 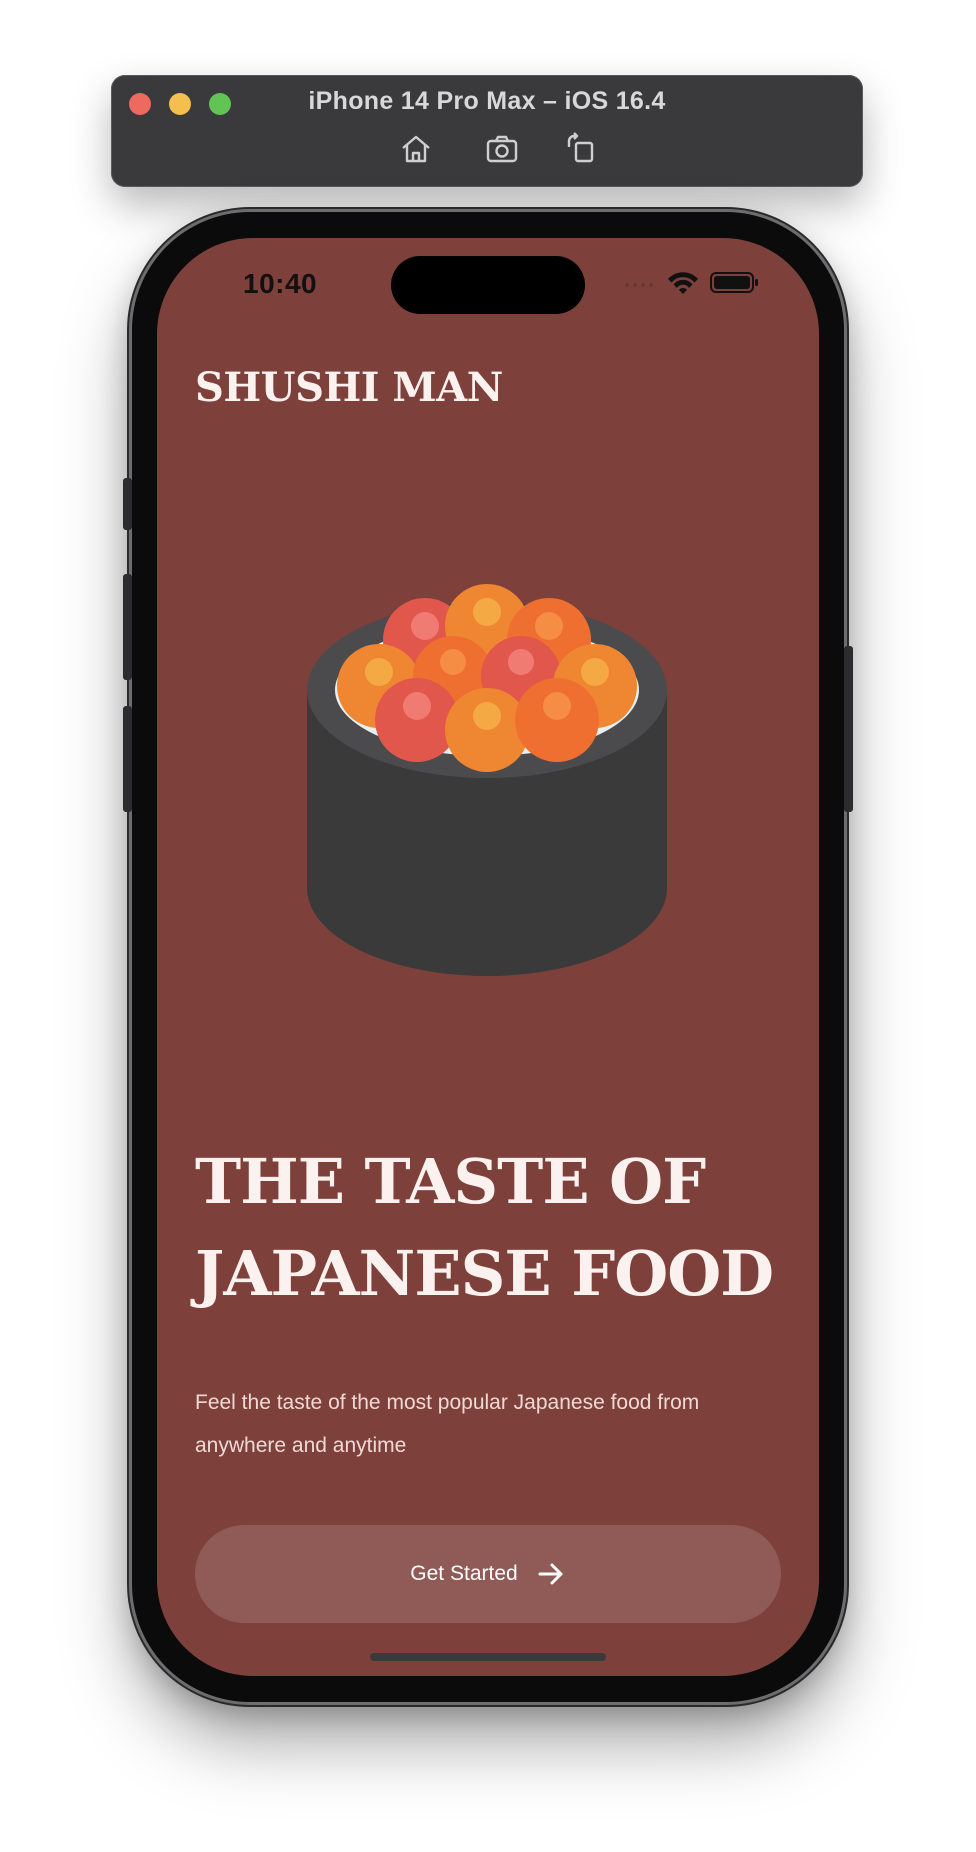 What do you see at coordinates (349, 387) in the screenshot?
I see `brand-title: SHUSHI MAN` at bounding box center [349, 387].